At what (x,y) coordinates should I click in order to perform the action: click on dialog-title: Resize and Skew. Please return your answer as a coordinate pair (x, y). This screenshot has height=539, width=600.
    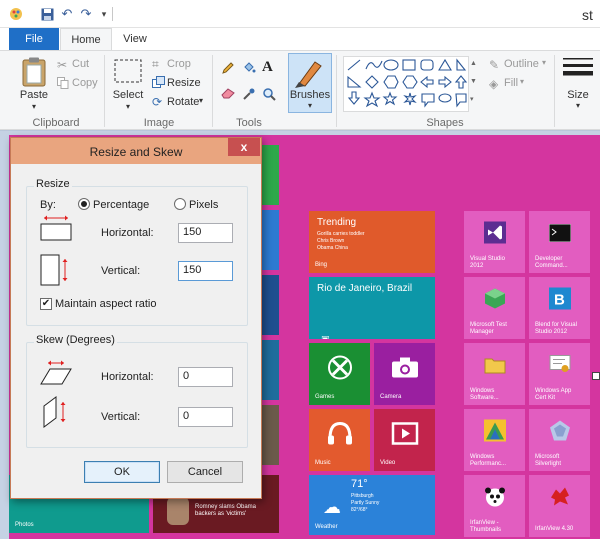
    Looking at the image, I should click on (136, 152).